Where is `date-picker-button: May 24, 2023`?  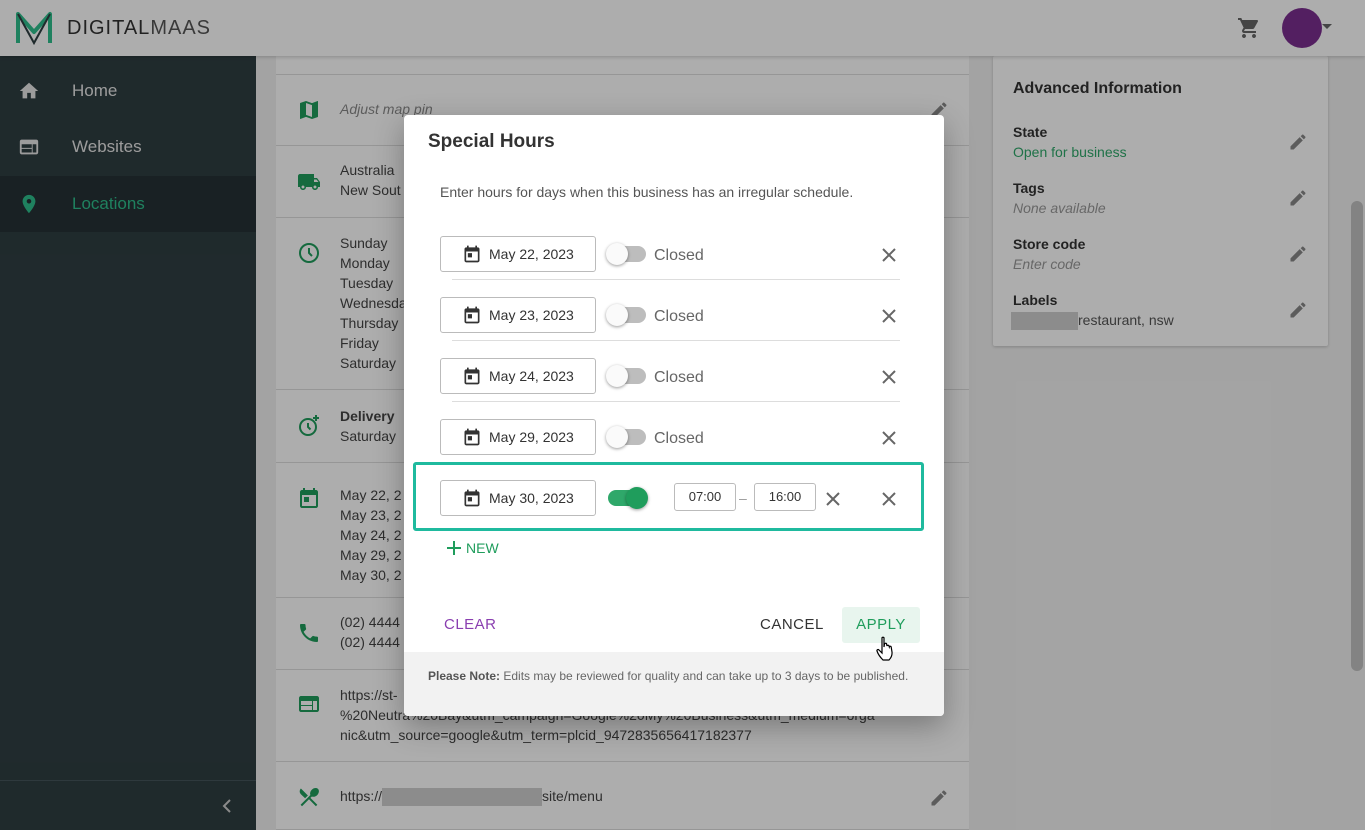
date-picker-button: May 24, 2023 is located at coordinates (518, 376).